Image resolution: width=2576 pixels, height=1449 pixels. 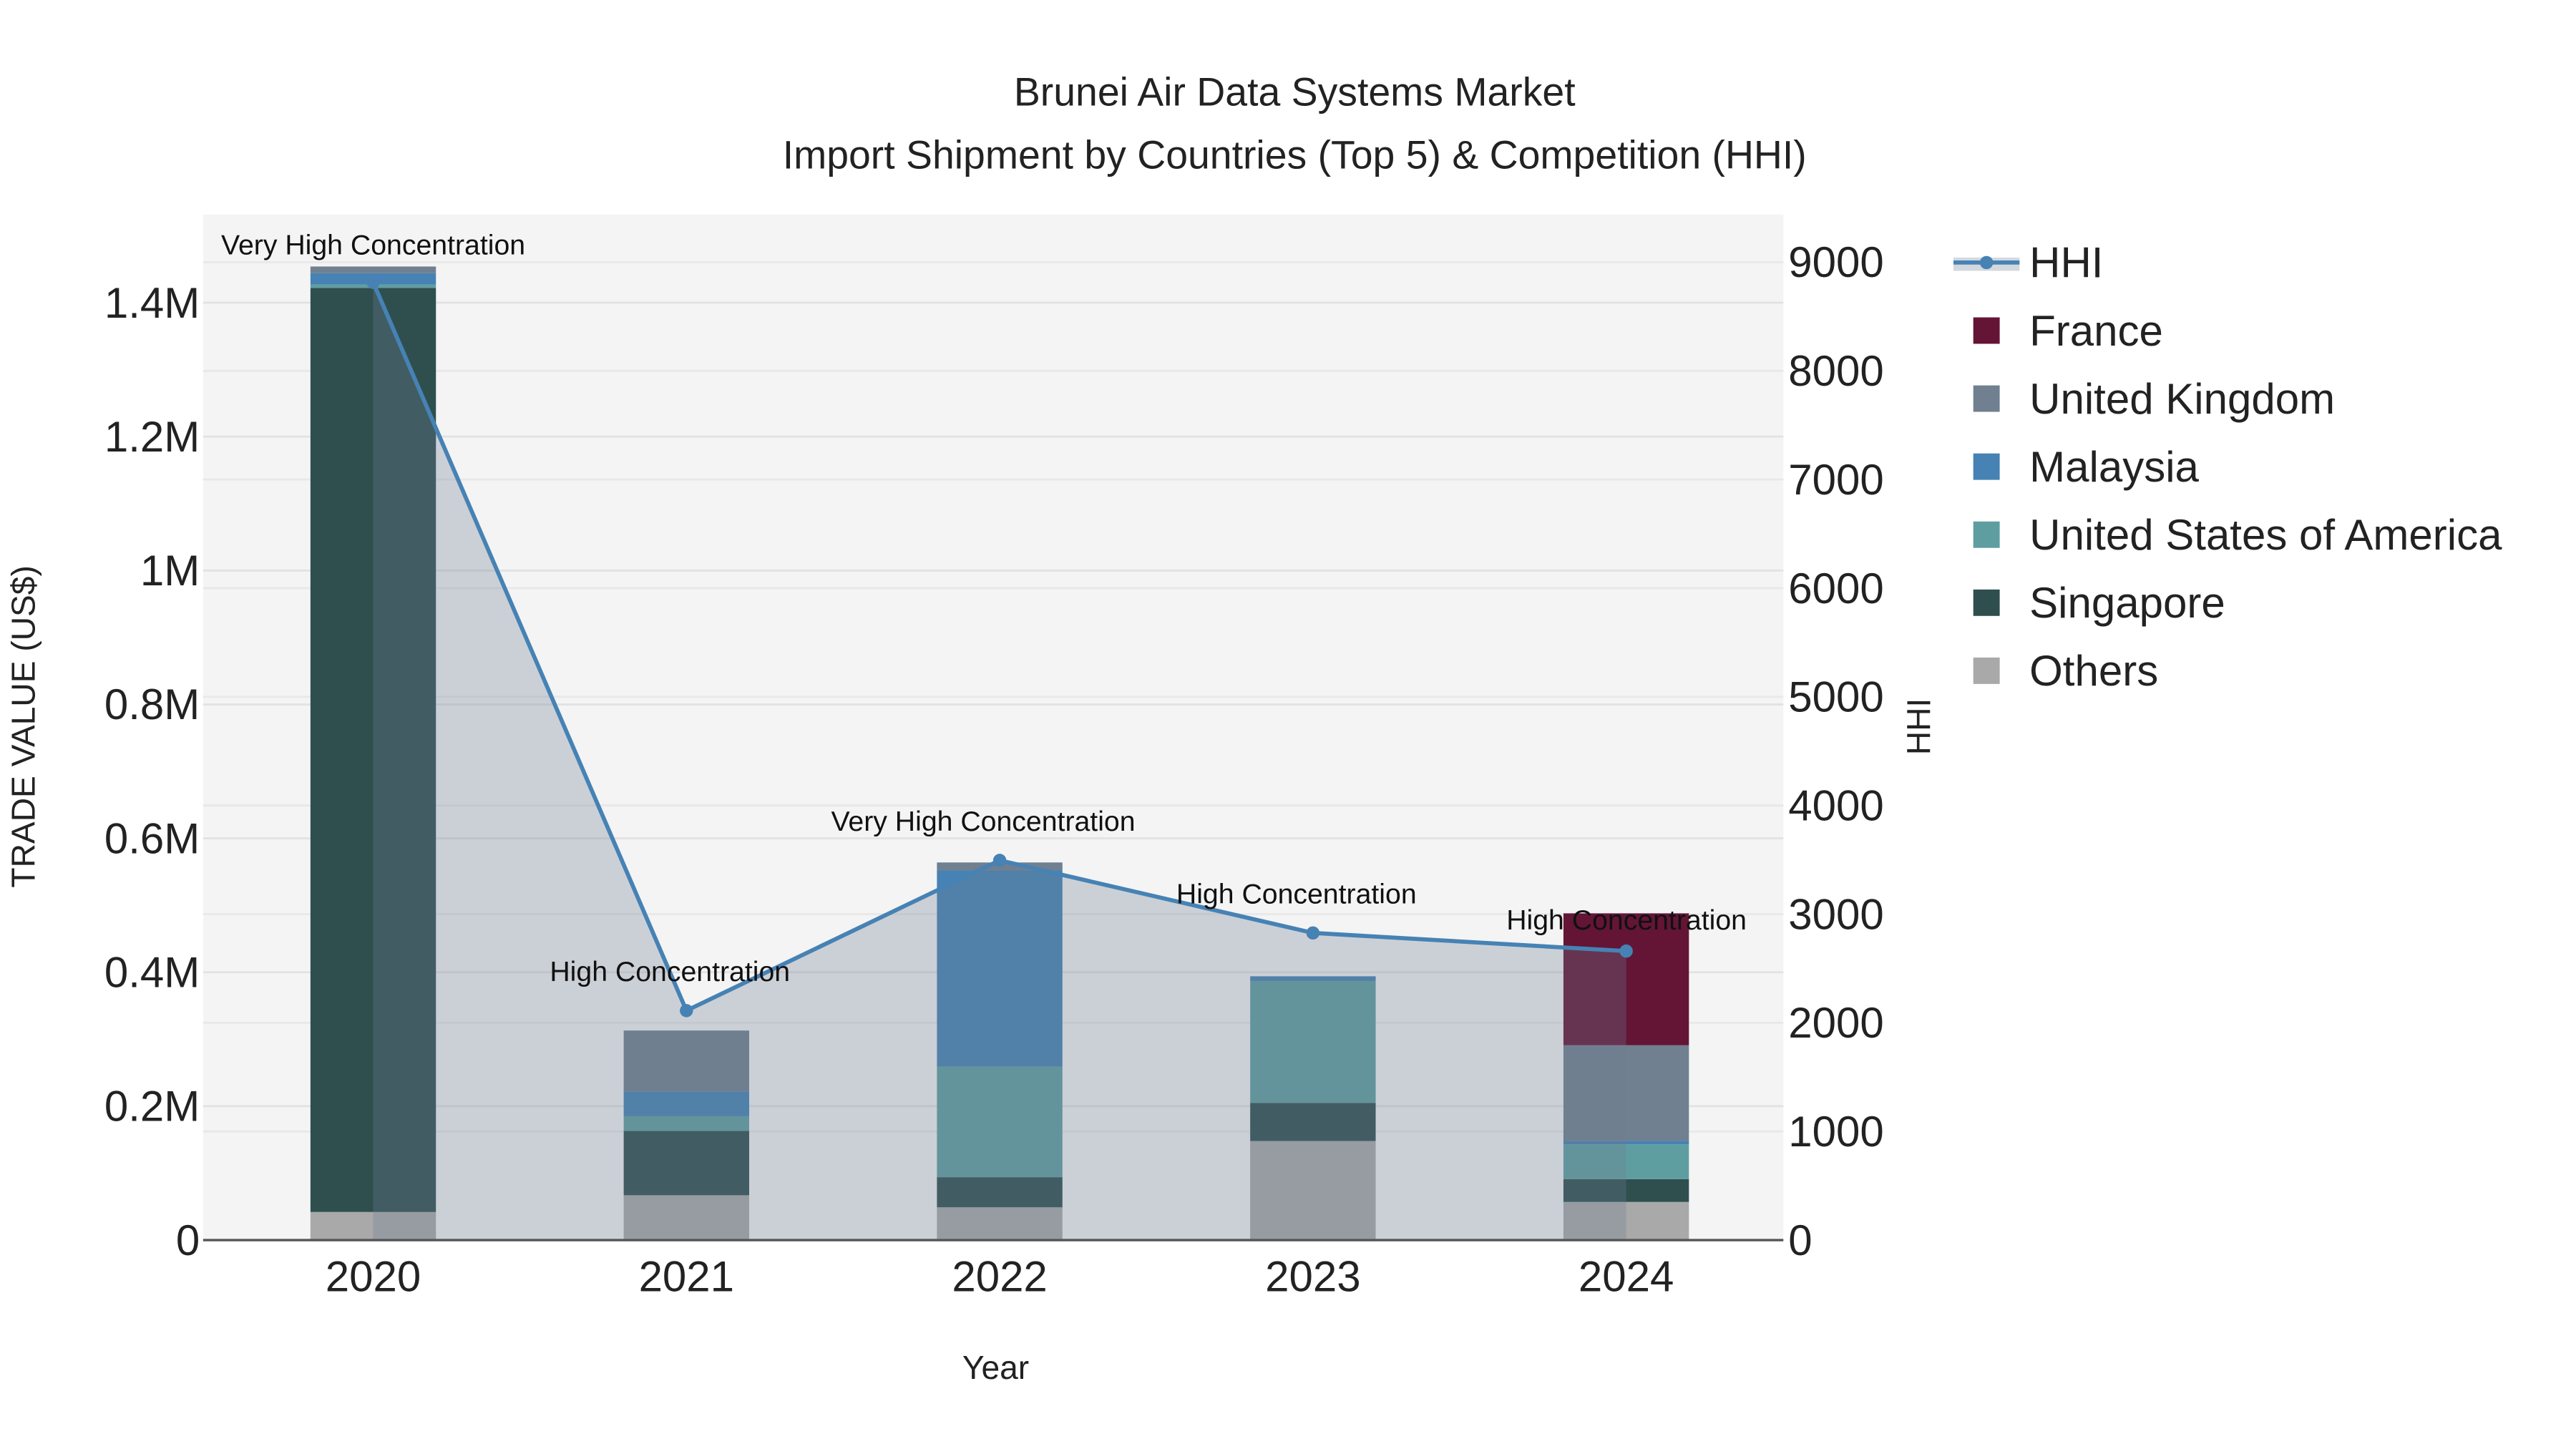 What do you see at coordinates (152, 1107) in the screenshot?
I see `y-tick-label: 0.2M` at bounding box center [152, 1107].